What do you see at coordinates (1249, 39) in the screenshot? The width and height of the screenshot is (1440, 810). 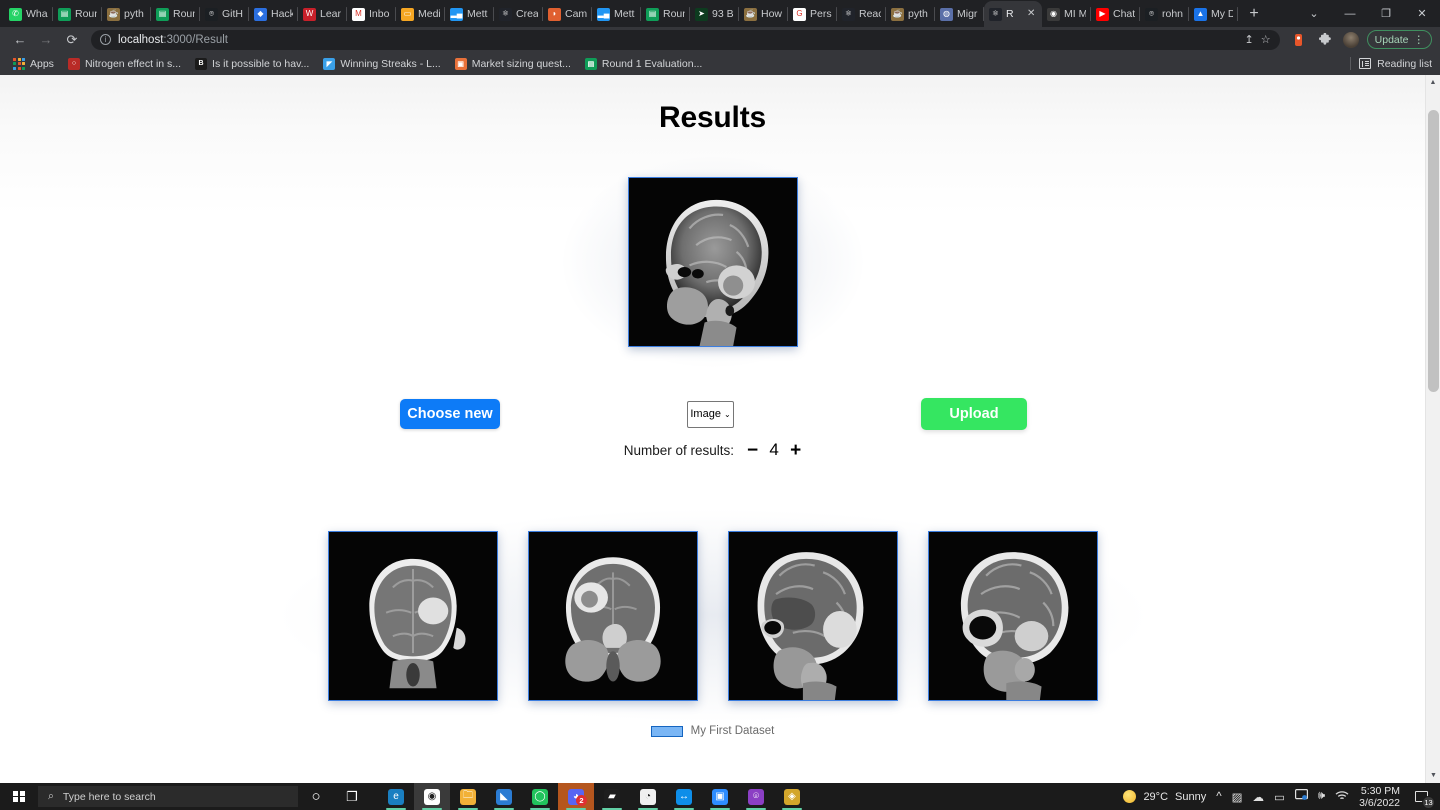 I see `share-icon: ↥` at bounding box center [1249, 39].